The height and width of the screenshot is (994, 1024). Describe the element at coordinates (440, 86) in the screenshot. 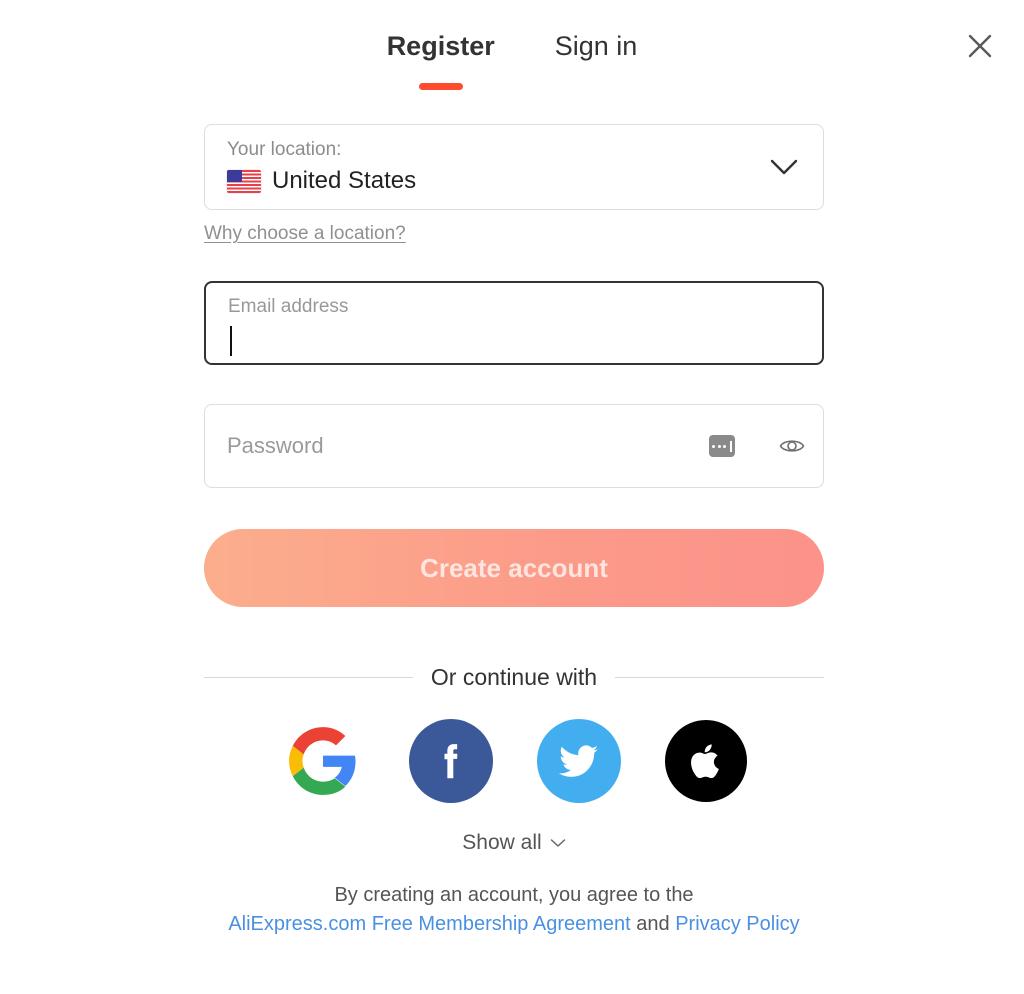

I see `active-tab-indicator` at that location.